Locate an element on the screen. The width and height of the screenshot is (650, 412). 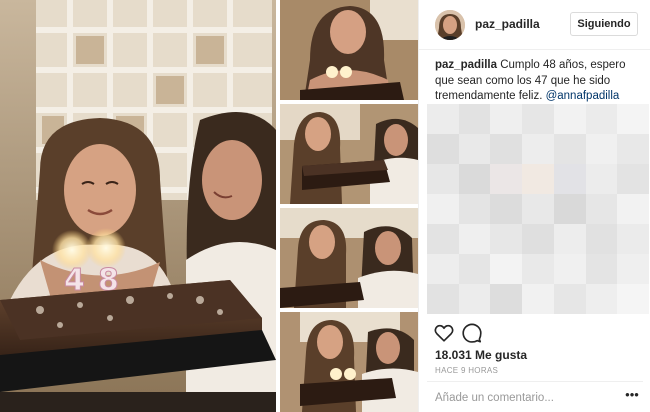
post-timestamp: HACE 9 HORAS is located at coordinates (467, 370).